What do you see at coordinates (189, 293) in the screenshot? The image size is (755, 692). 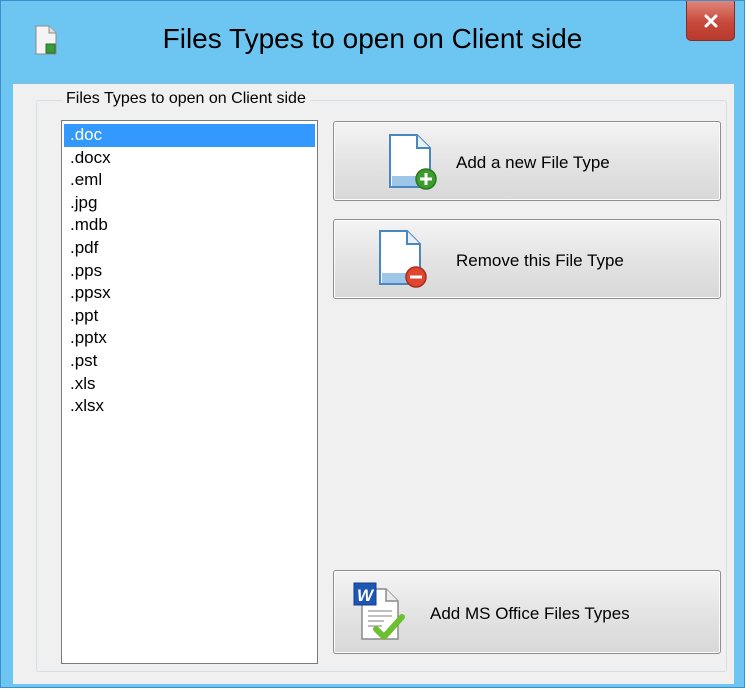 I see `list-item: .ppsx` at bounding box center [189, 293].